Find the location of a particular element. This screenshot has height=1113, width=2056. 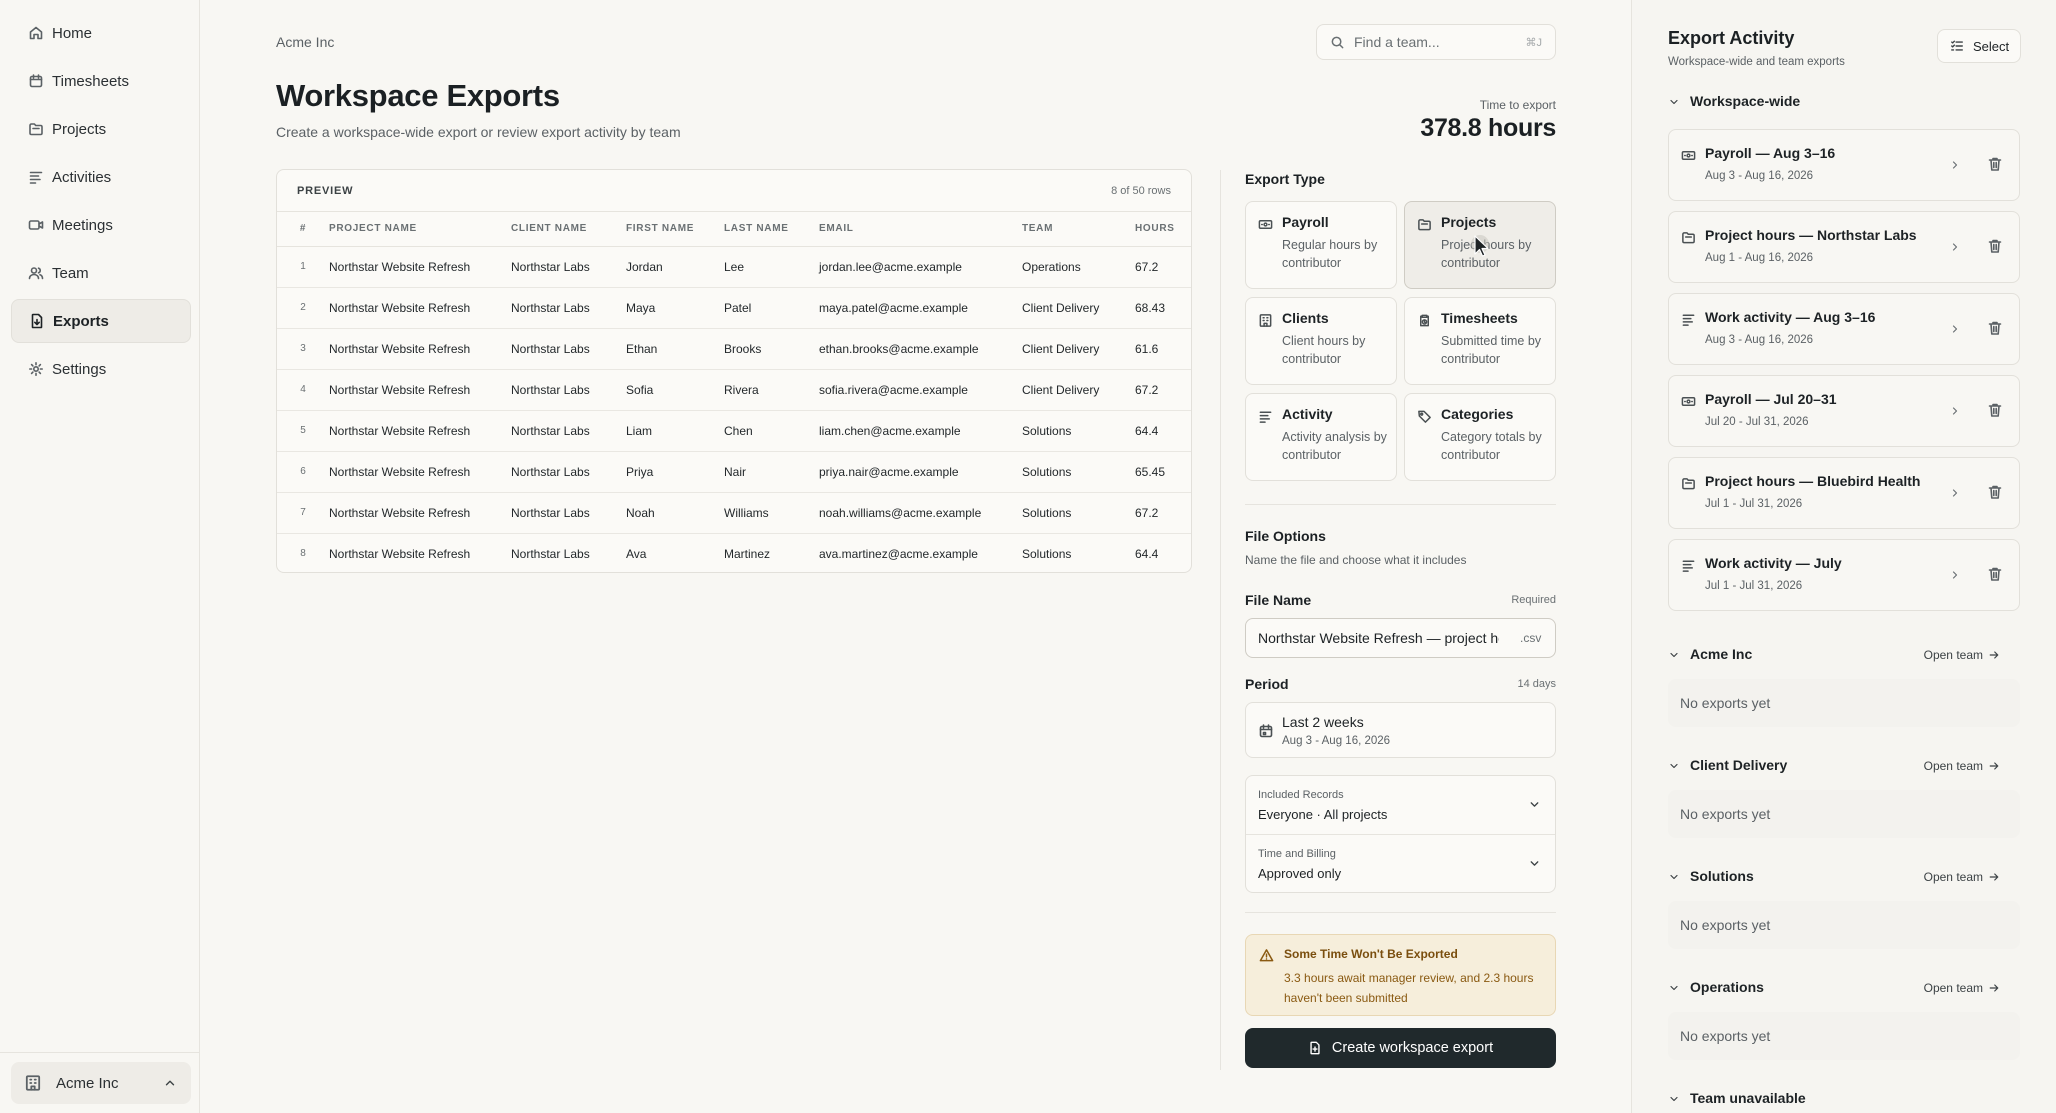

table-cell: 4 is located at coordinates (303, 390).